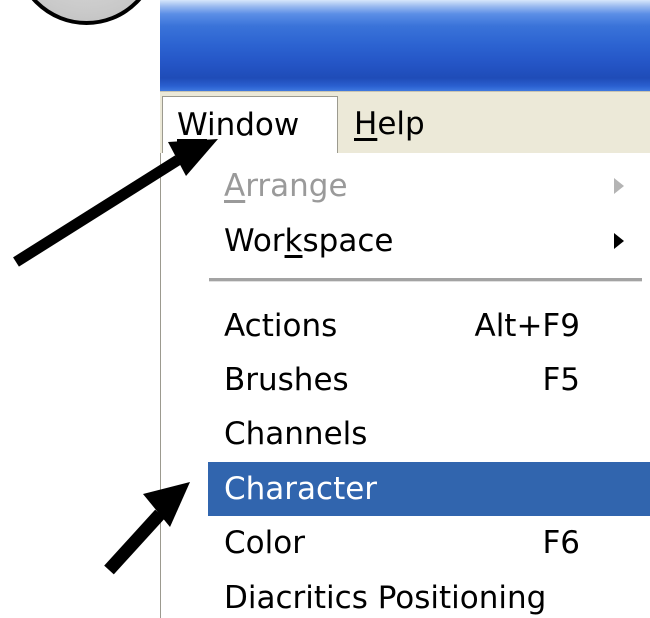 The width and height of the screenshot is (650, 618). Describe the element at coordinates (429, 434) in the screenshot. I see `menu-item-channels: Channels` at that location.